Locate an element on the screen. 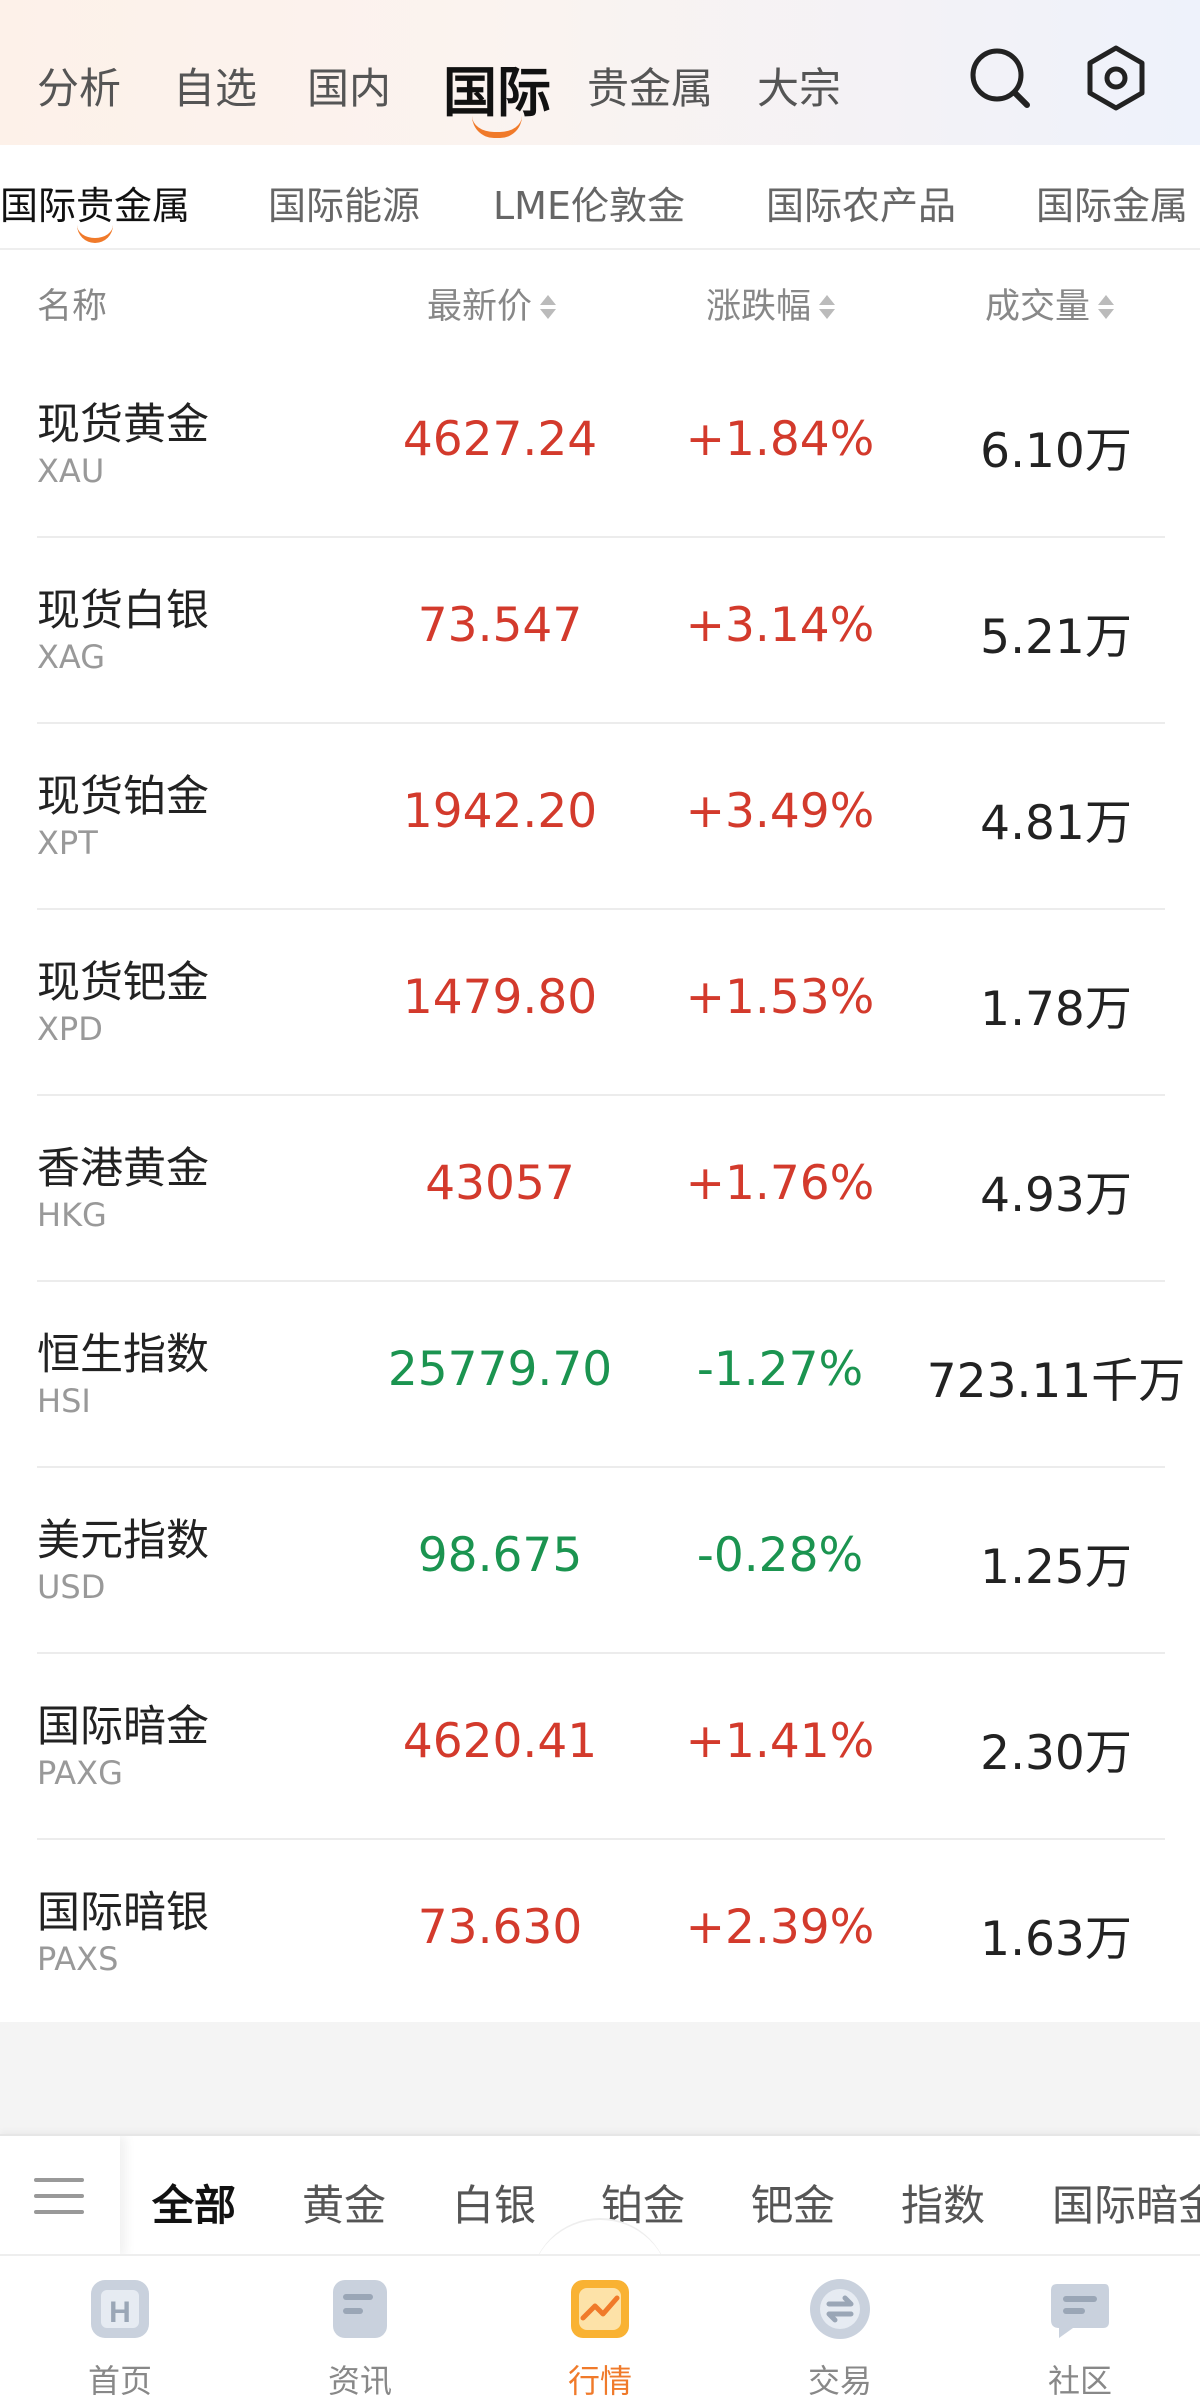 Image resolution: width=1200 pixels, height=2403 pixels. instrument-name: 香港黄金 is located at coordinates (123, 1169).